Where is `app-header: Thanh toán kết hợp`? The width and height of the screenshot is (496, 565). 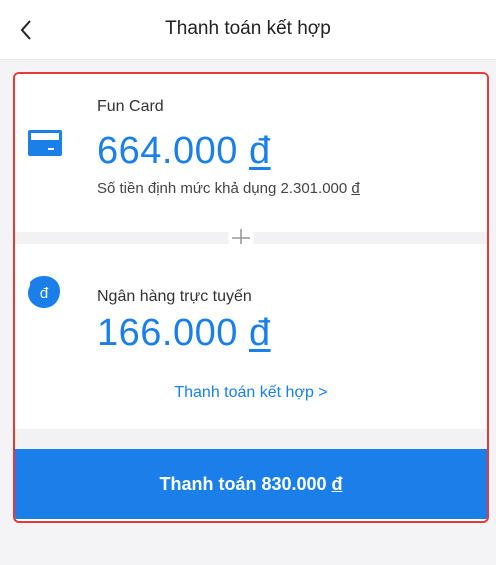 app-header: Thanh toán kết hợp is located at coordinates (248, 30).